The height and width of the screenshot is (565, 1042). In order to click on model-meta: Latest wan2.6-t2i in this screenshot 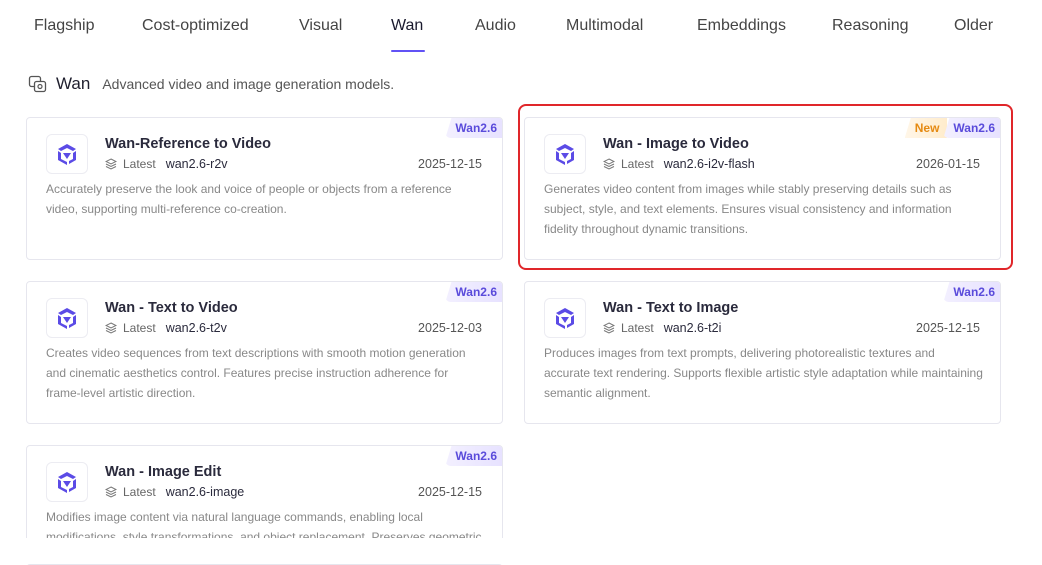, I will do `click(662, 328)`.